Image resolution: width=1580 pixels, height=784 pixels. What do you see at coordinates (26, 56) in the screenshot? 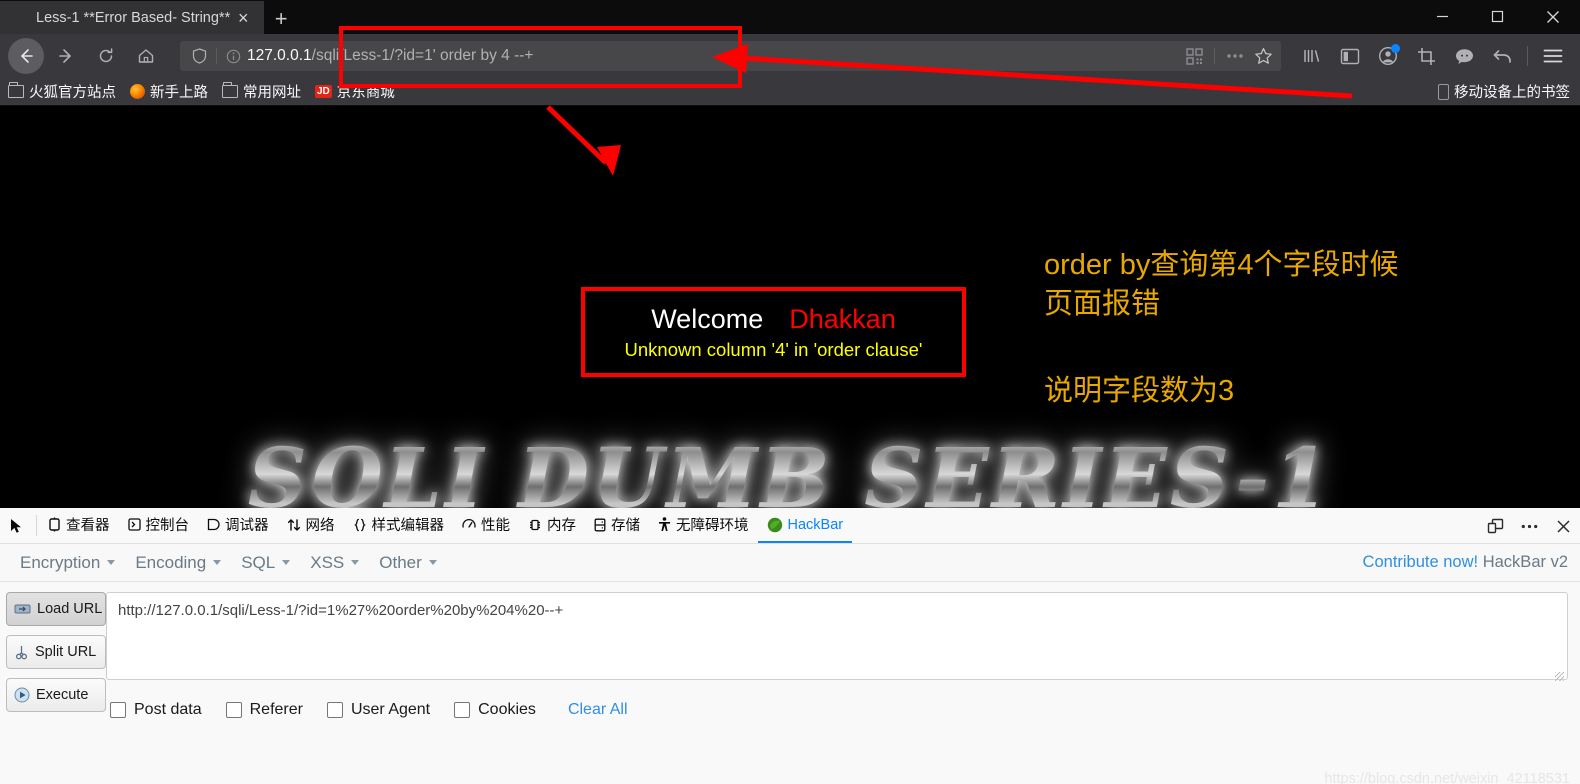
I see `back-icon` at bounding box center [26, 56].